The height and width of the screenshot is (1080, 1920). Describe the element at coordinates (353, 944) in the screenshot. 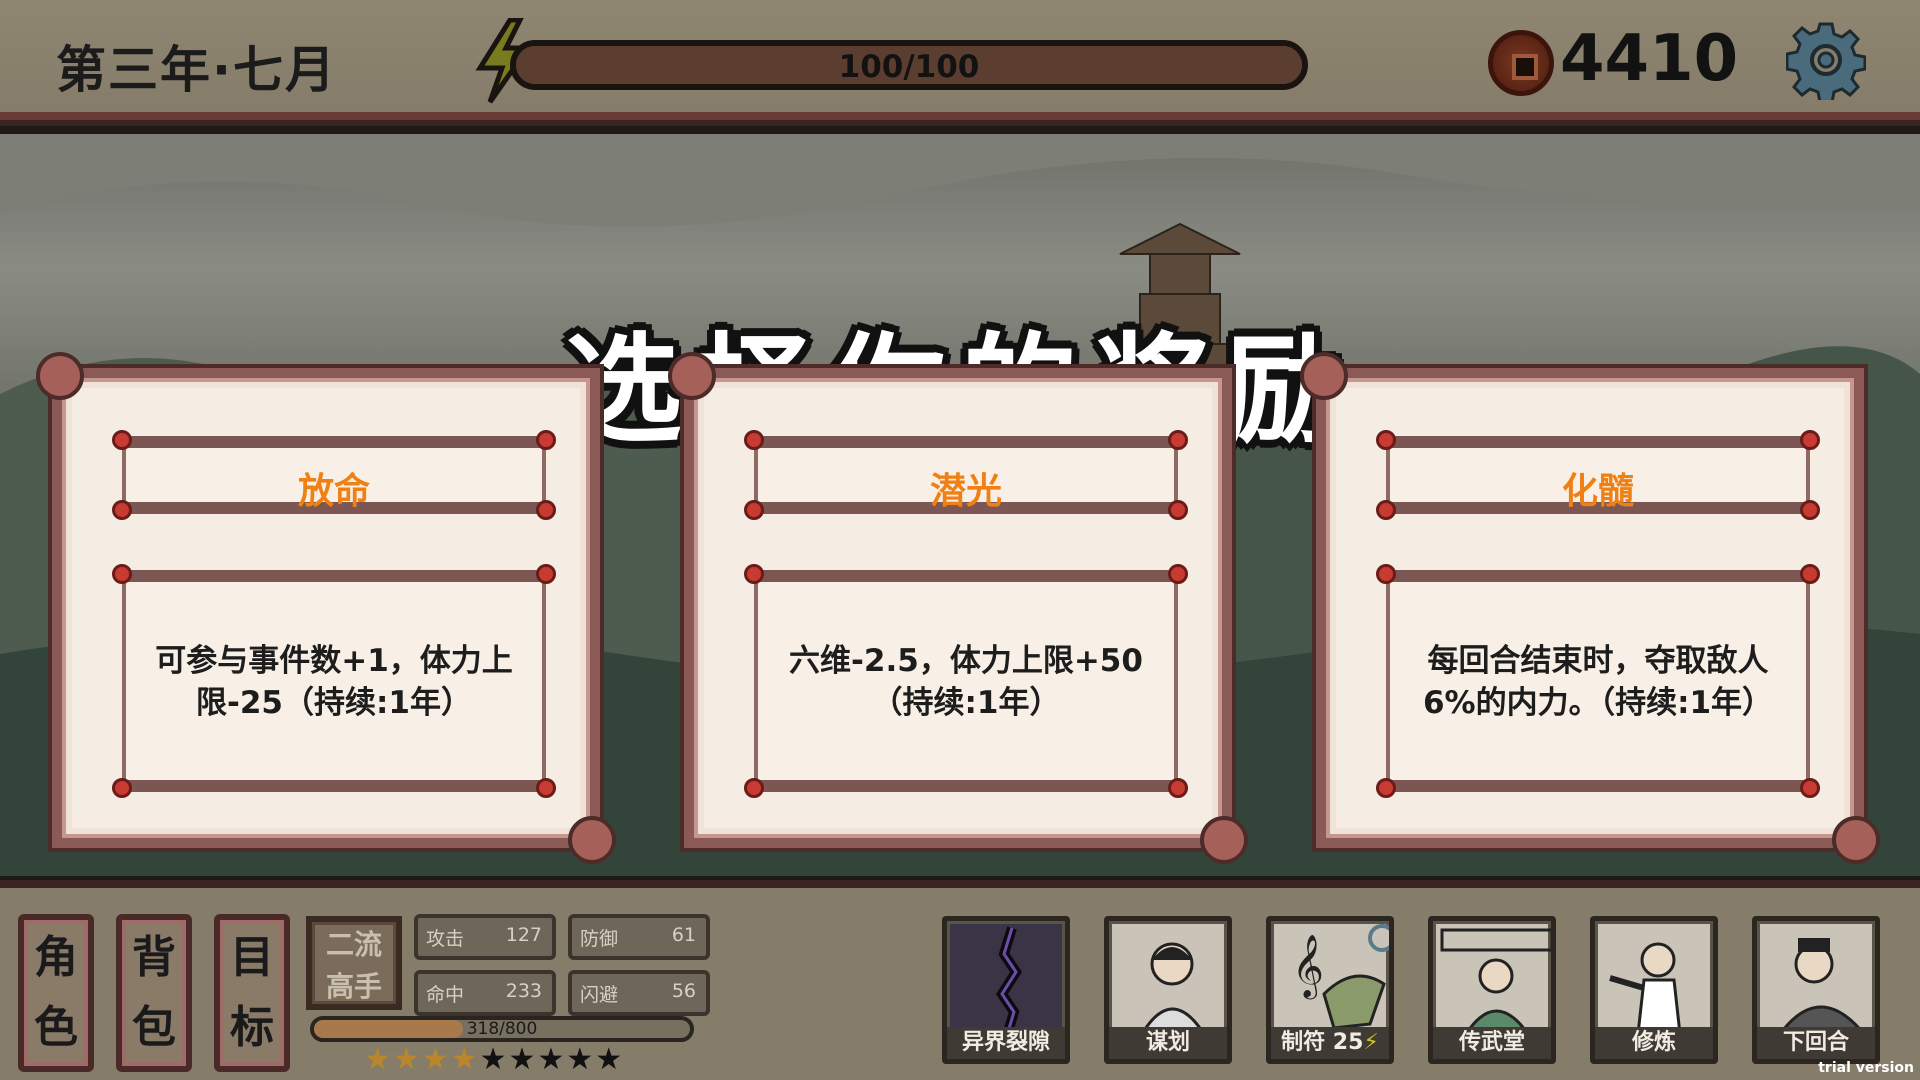

I see `rank-line1: 二流` at that location.